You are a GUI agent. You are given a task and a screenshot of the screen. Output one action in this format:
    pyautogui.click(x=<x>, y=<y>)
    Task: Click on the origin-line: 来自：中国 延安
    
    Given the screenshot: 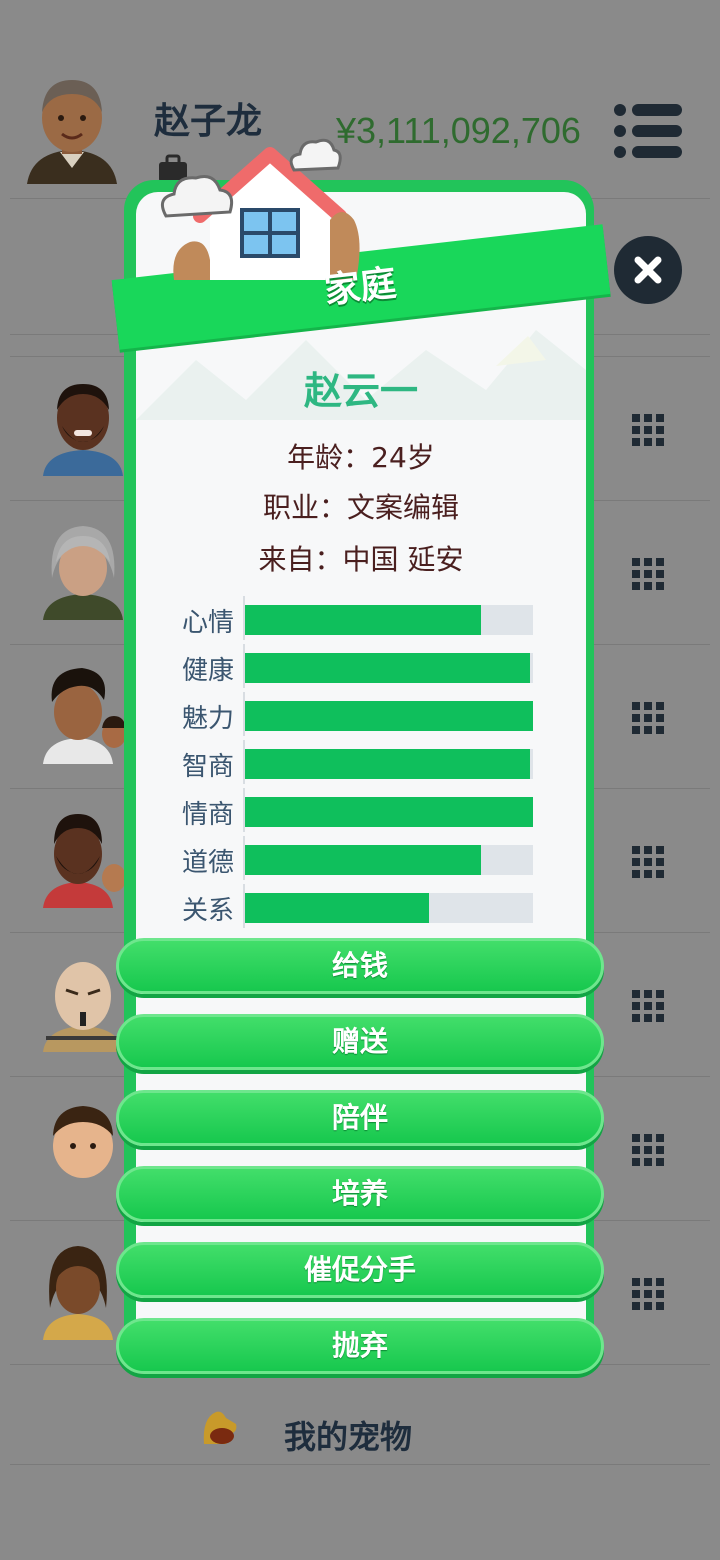 What is the action you would take?
    pyautogui.click(x=361, y=559)
    